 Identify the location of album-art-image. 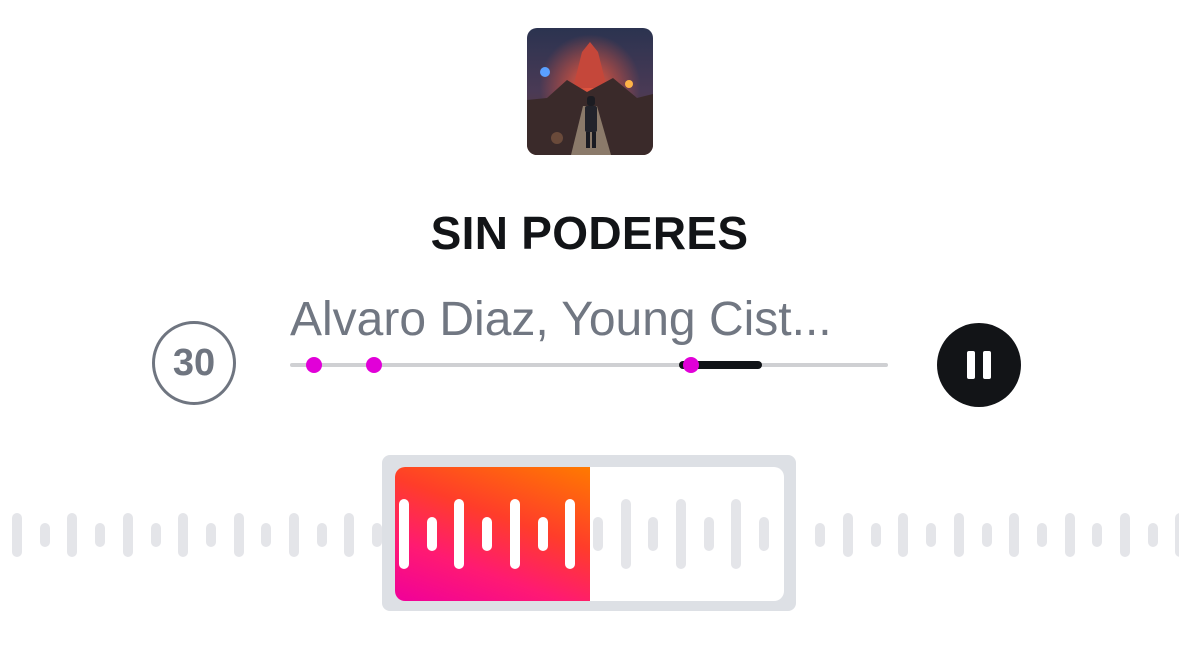
(590, 91).